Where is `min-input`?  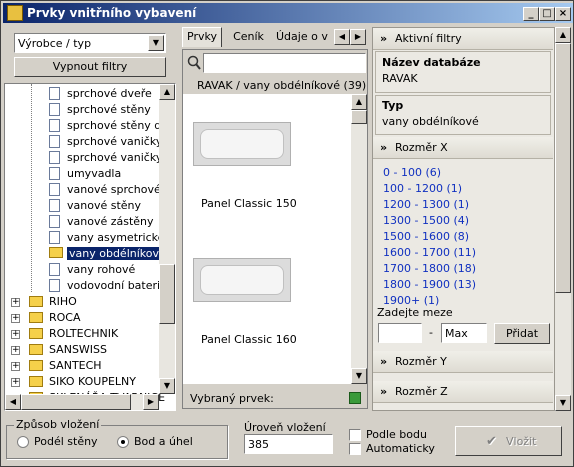
min-input is located at coordinates (400, 333).